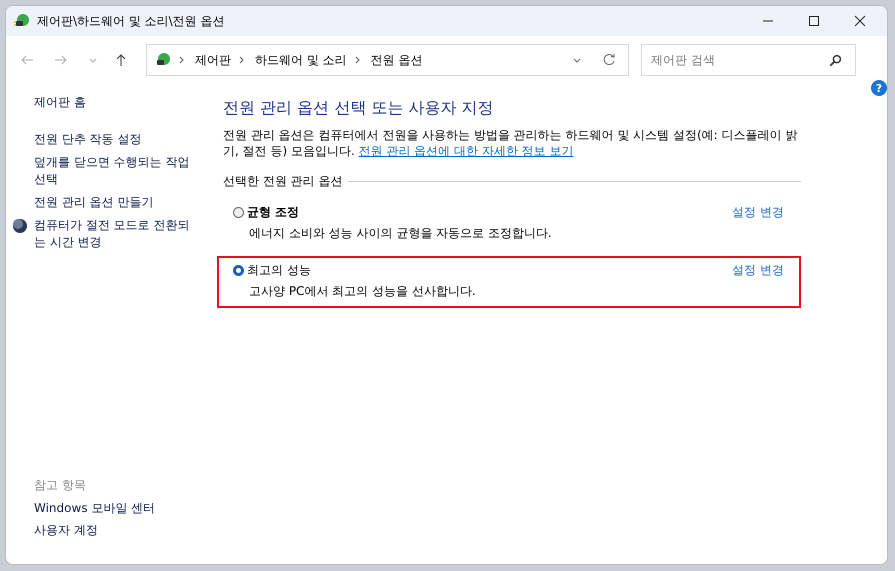 The height and width of the screenshot is (571, 895). Describe the element at coordinates (860, 21) in the screenshot. I see `close-icon` at that location.